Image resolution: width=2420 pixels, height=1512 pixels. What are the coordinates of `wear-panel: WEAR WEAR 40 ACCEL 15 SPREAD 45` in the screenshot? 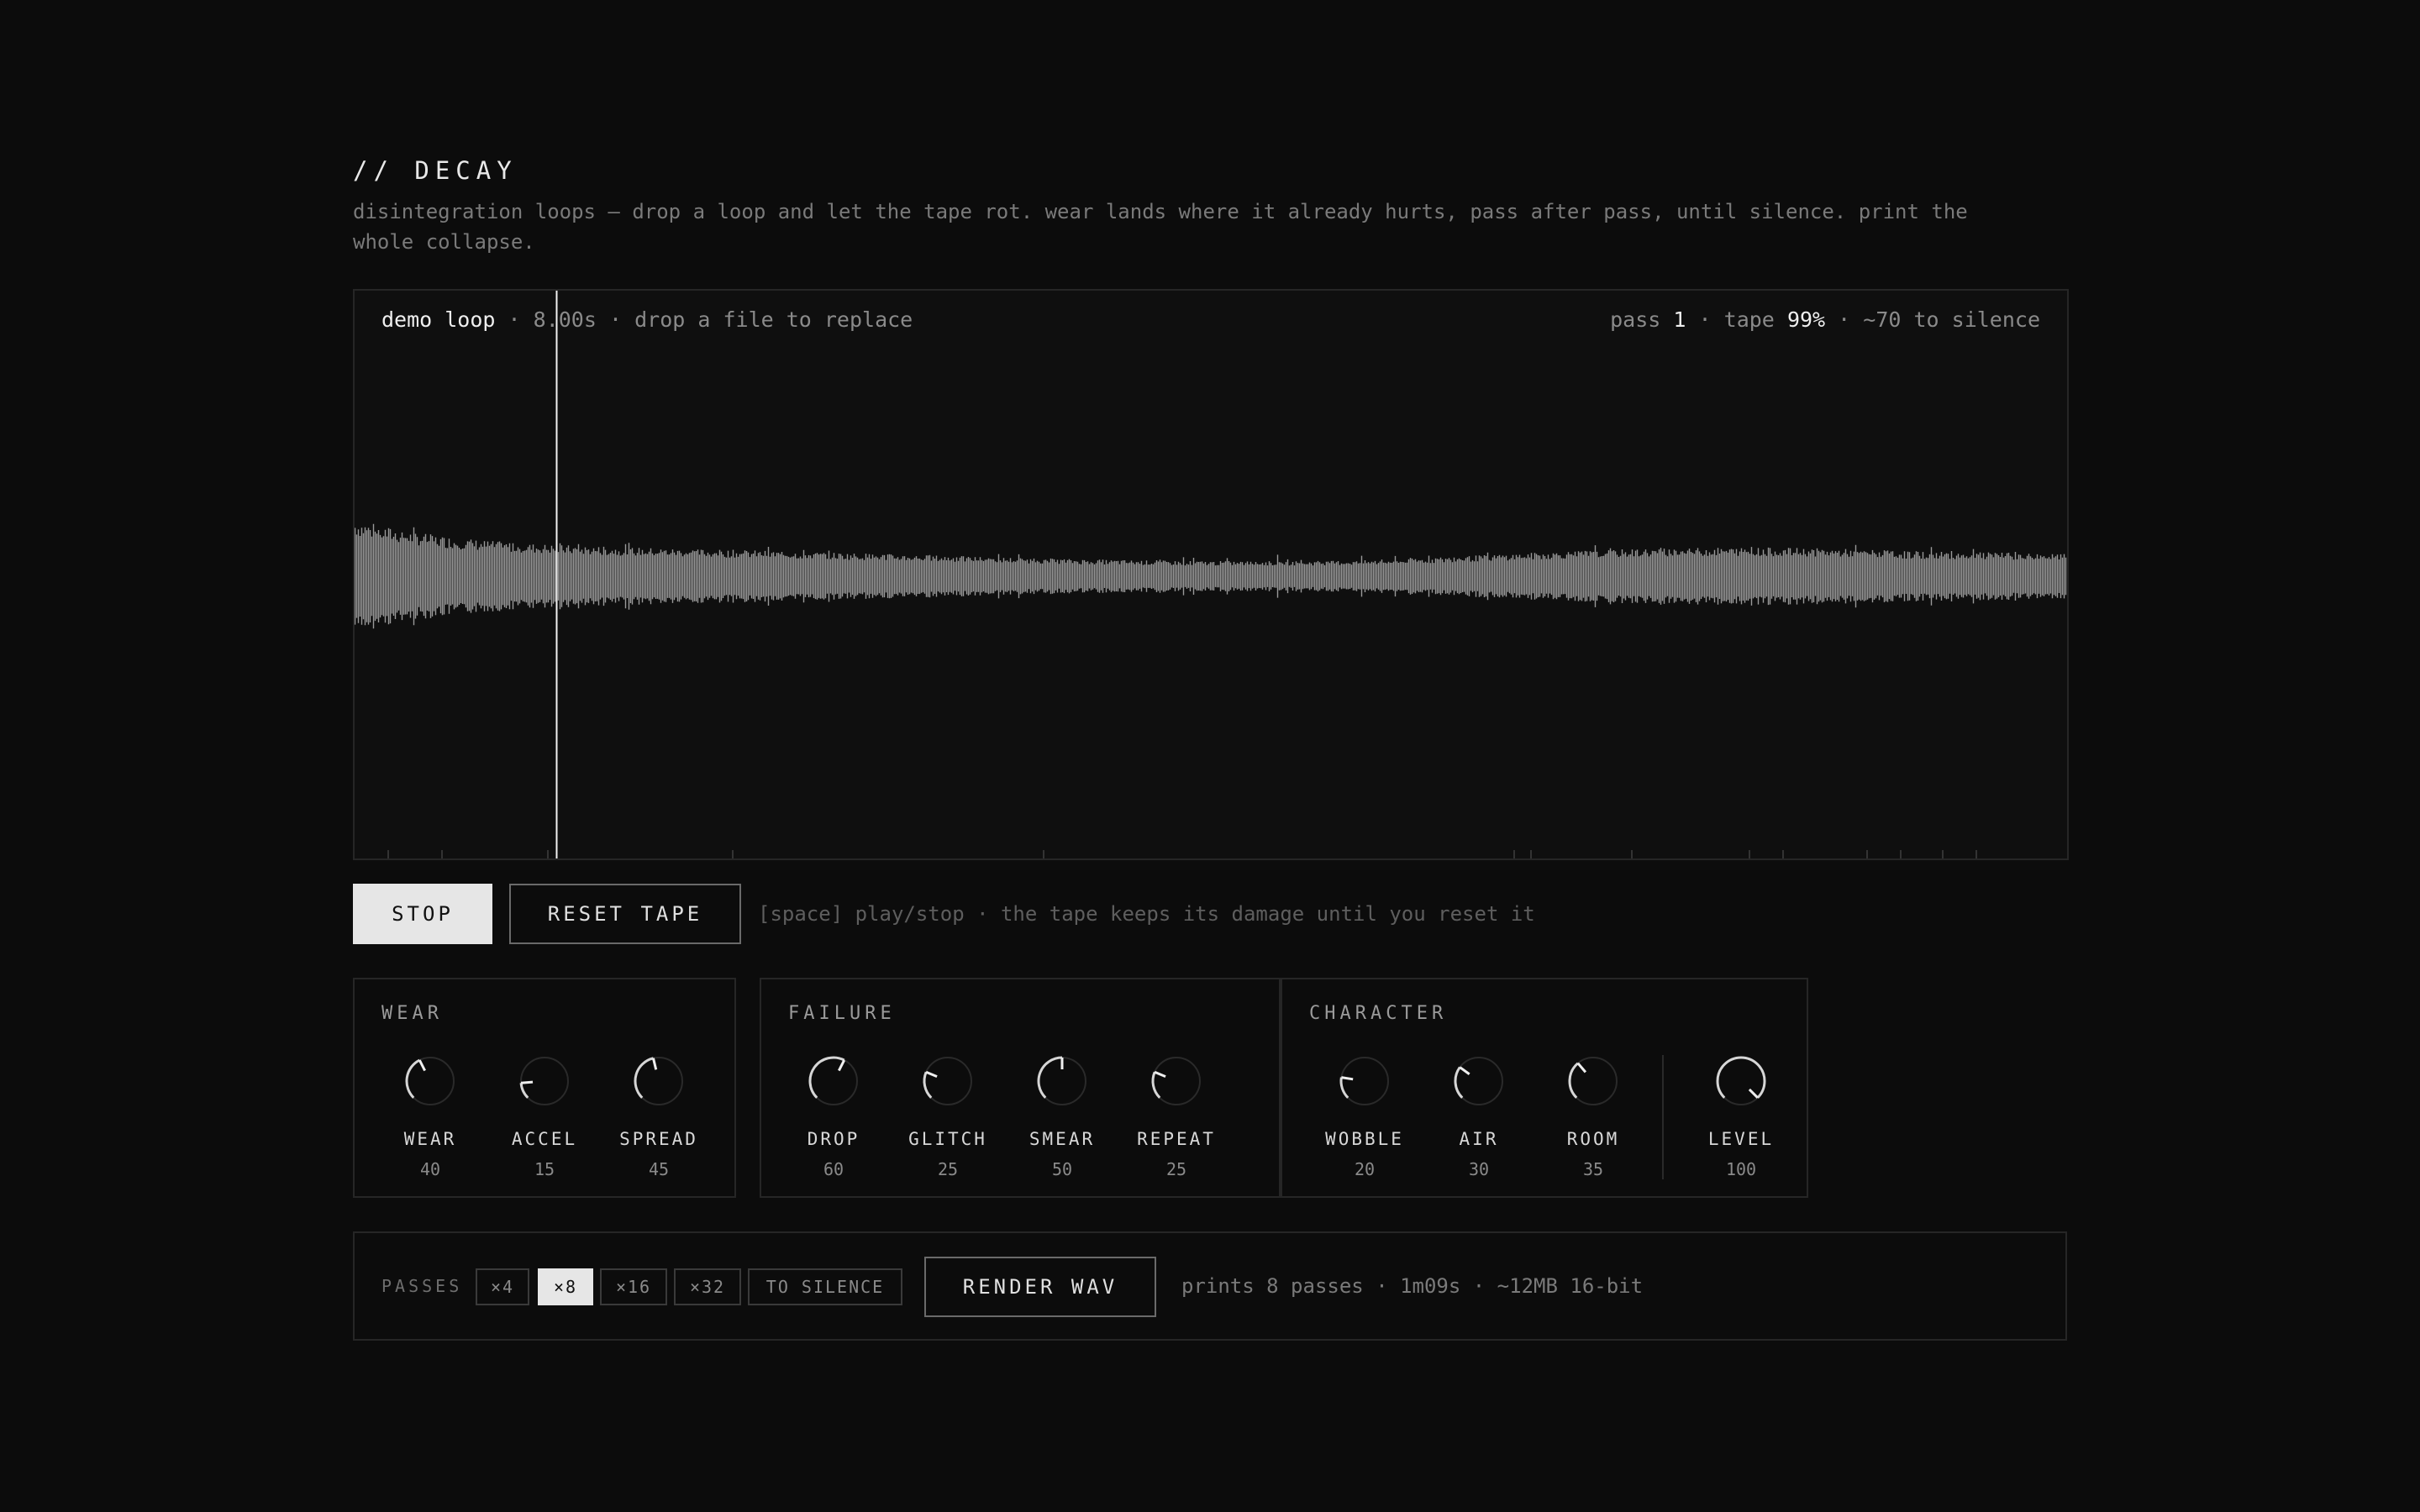 It's located at (544, 1088).